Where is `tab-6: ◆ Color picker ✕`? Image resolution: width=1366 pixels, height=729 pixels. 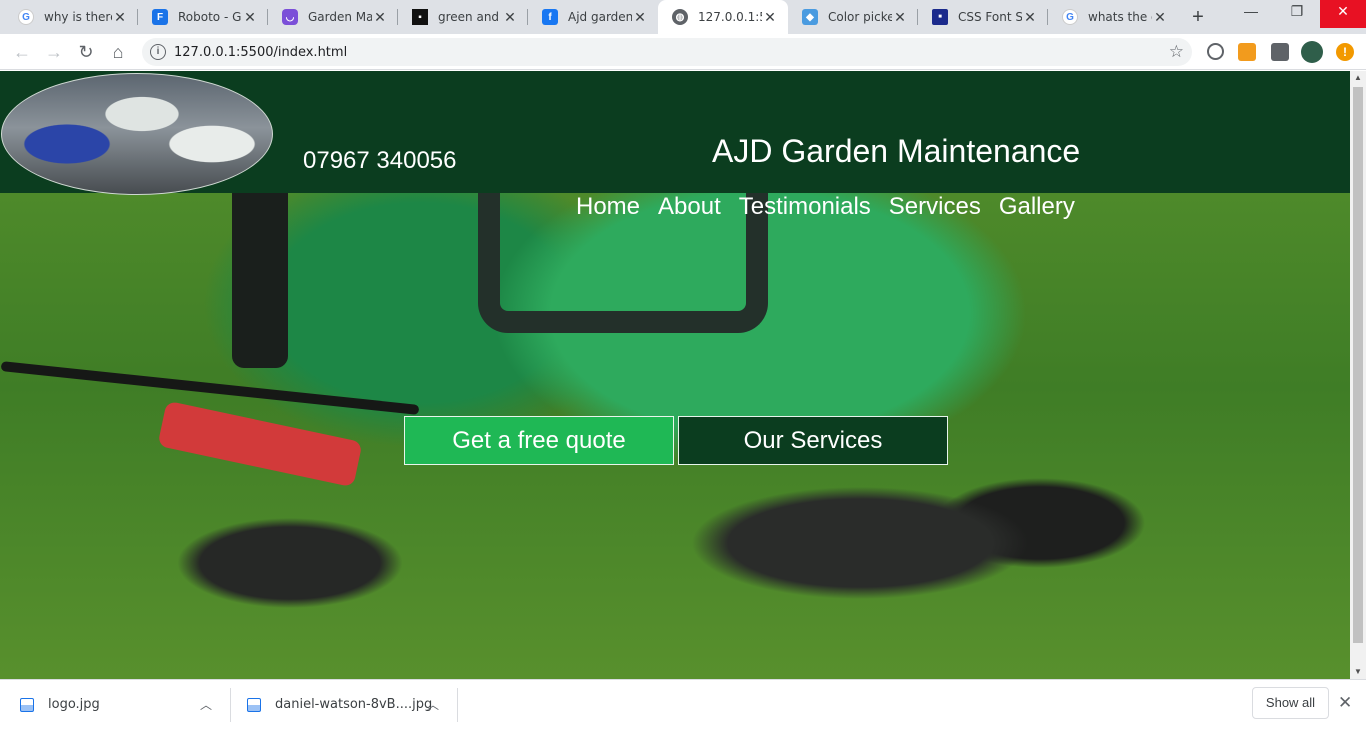 tab-6: ◆ Color picker ✕ is located at coordinates (853, 17).